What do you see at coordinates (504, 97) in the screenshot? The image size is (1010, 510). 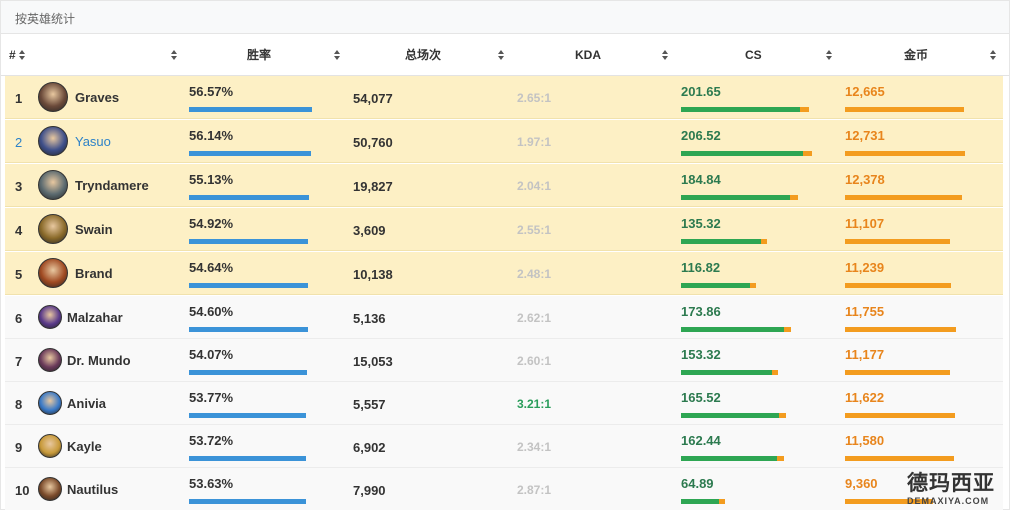 I see `table-row: 1 Graves 56.57% 54,077 2.65:1 201.65 12,665` at bounding box center [504, 97].